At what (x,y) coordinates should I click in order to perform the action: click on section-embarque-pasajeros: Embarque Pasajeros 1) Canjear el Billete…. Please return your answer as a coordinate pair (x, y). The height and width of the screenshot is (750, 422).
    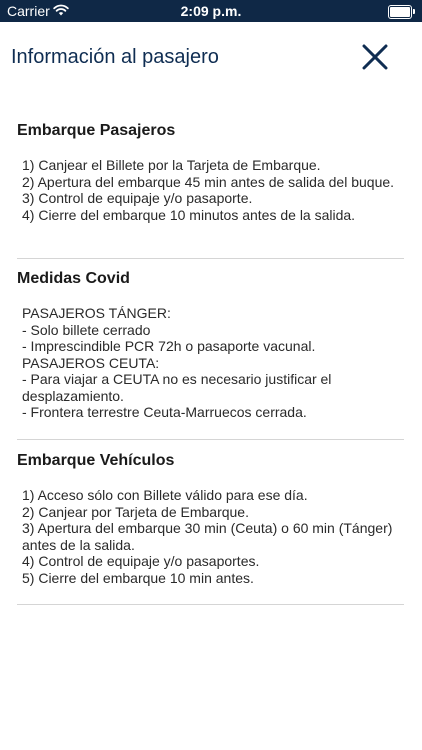
    Looking at the image, I should click on (210, 172).